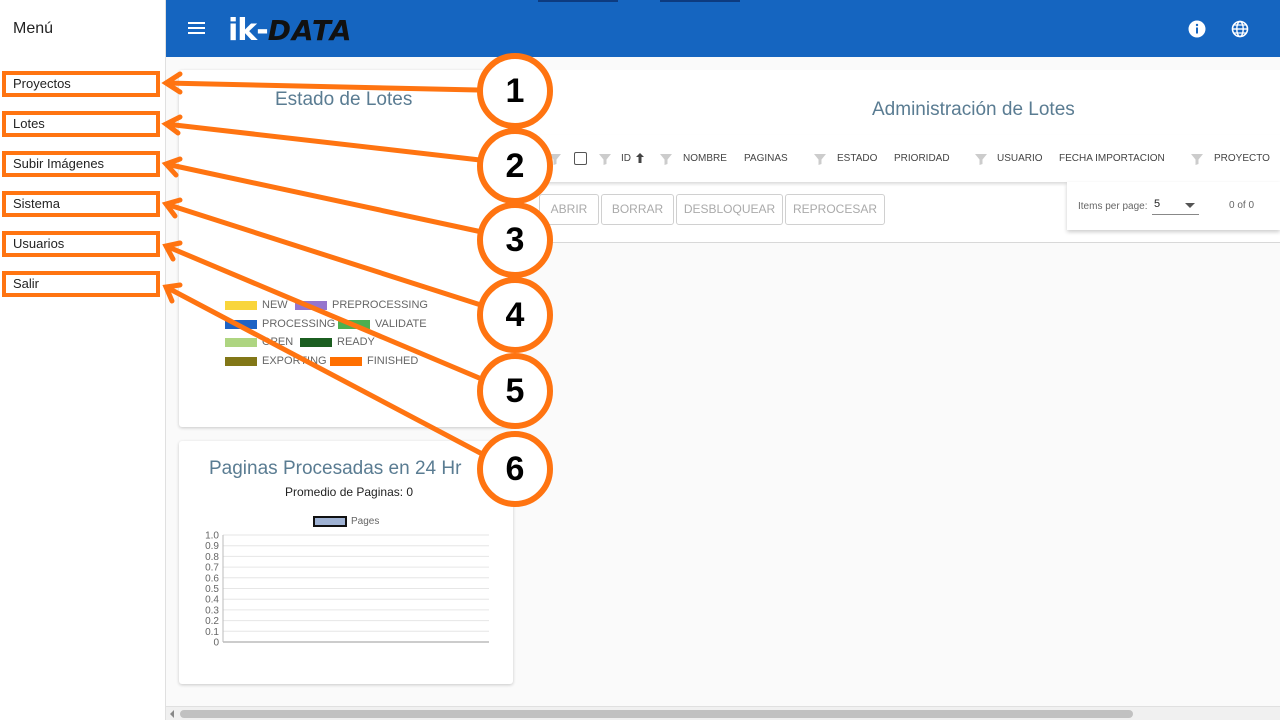 This screenshot has height=720, width=1280. What do you see at coordinates (515, 391) in the screenshot?
I see `callout-5: 5` at bounding box center [515, 391].